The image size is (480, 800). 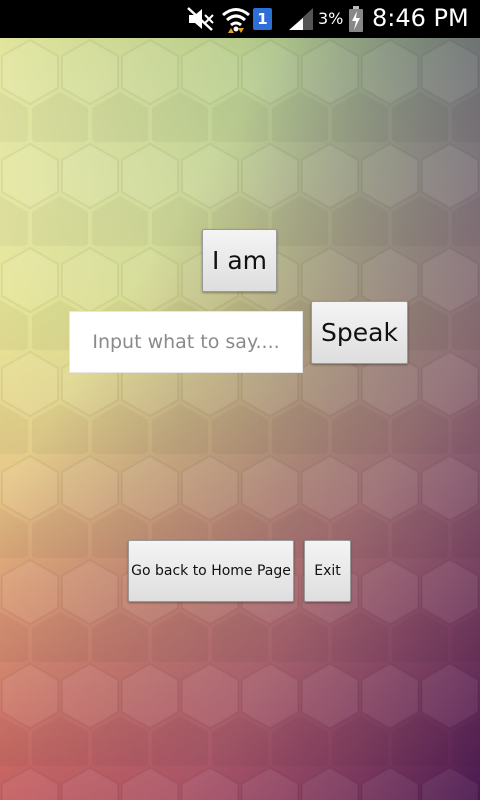 I want to click on sim-badge-text: 1, so click(x=262, y=19).